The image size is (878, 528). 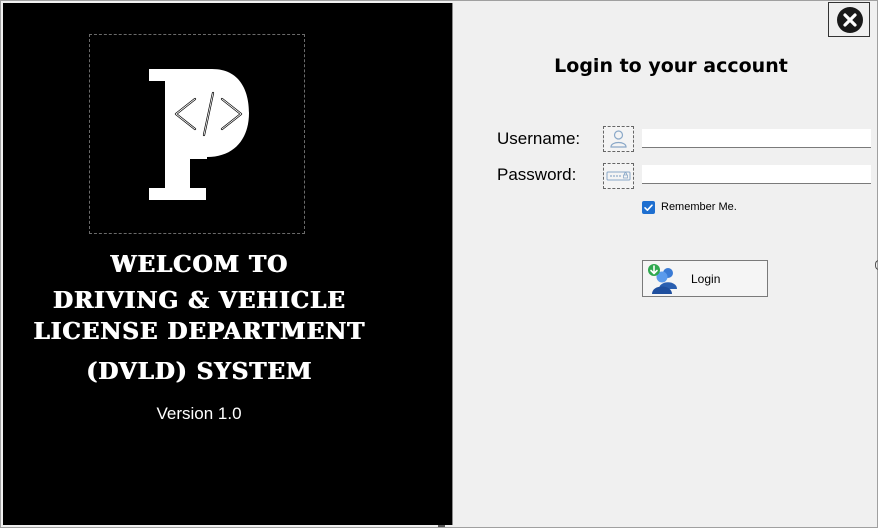 I want to click on welcome-line-1: WELCOM TO, so click(x=199, y=264).